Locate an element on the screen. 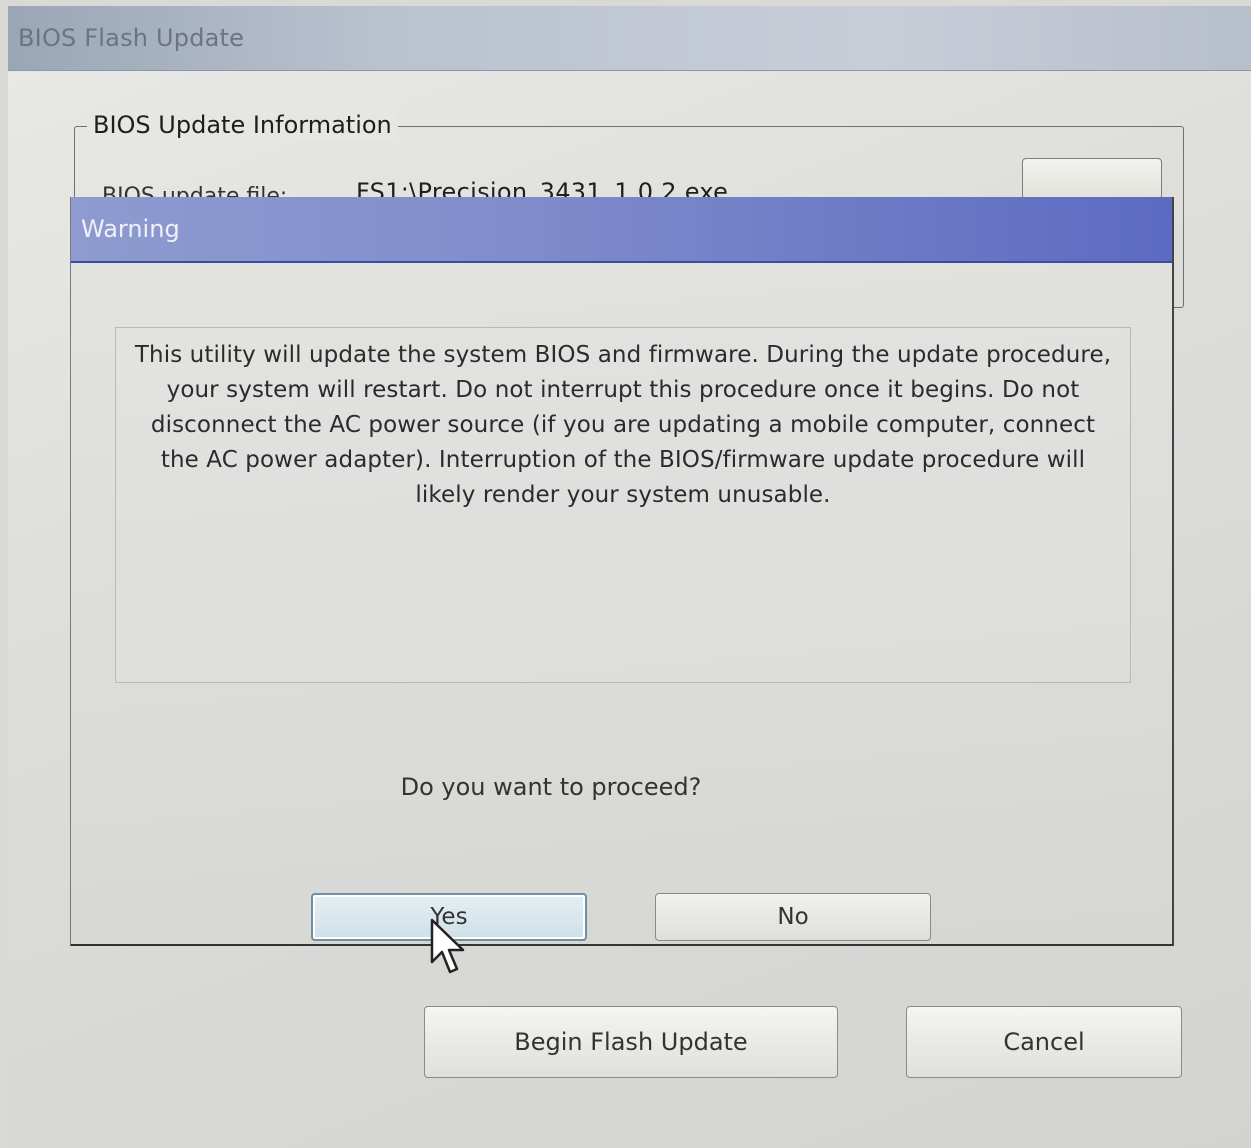 The width and height of the screenshot is (1251, 1148). cancel-button: Cancel is located at coordinates (1044, 1042).